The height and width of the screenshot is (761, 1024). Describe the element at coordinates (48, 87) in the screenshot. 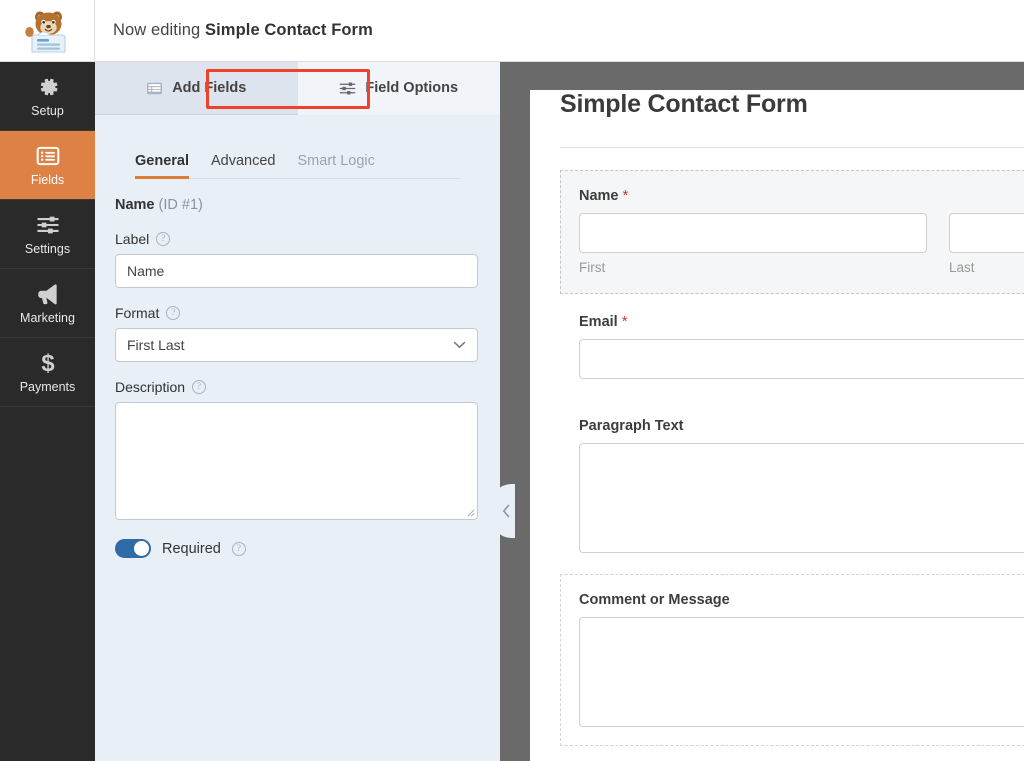

I see `gear-icon` at that location.